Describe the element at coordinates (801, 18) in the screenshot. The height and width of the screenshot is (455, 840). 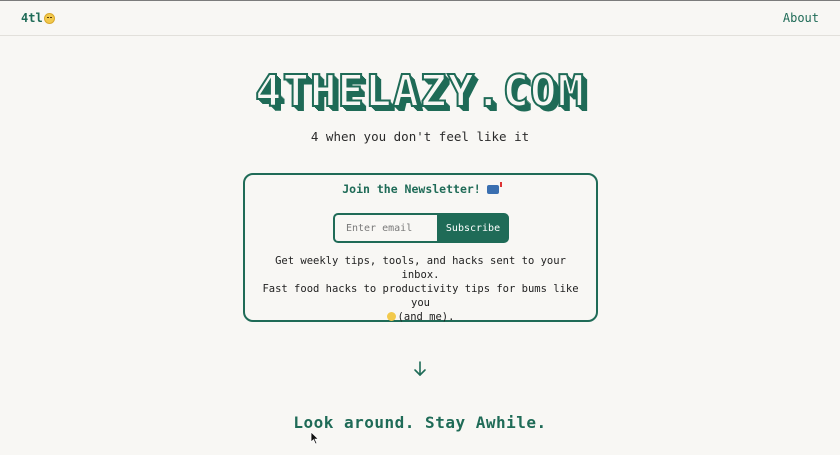
I see `about-link: About` at that location.